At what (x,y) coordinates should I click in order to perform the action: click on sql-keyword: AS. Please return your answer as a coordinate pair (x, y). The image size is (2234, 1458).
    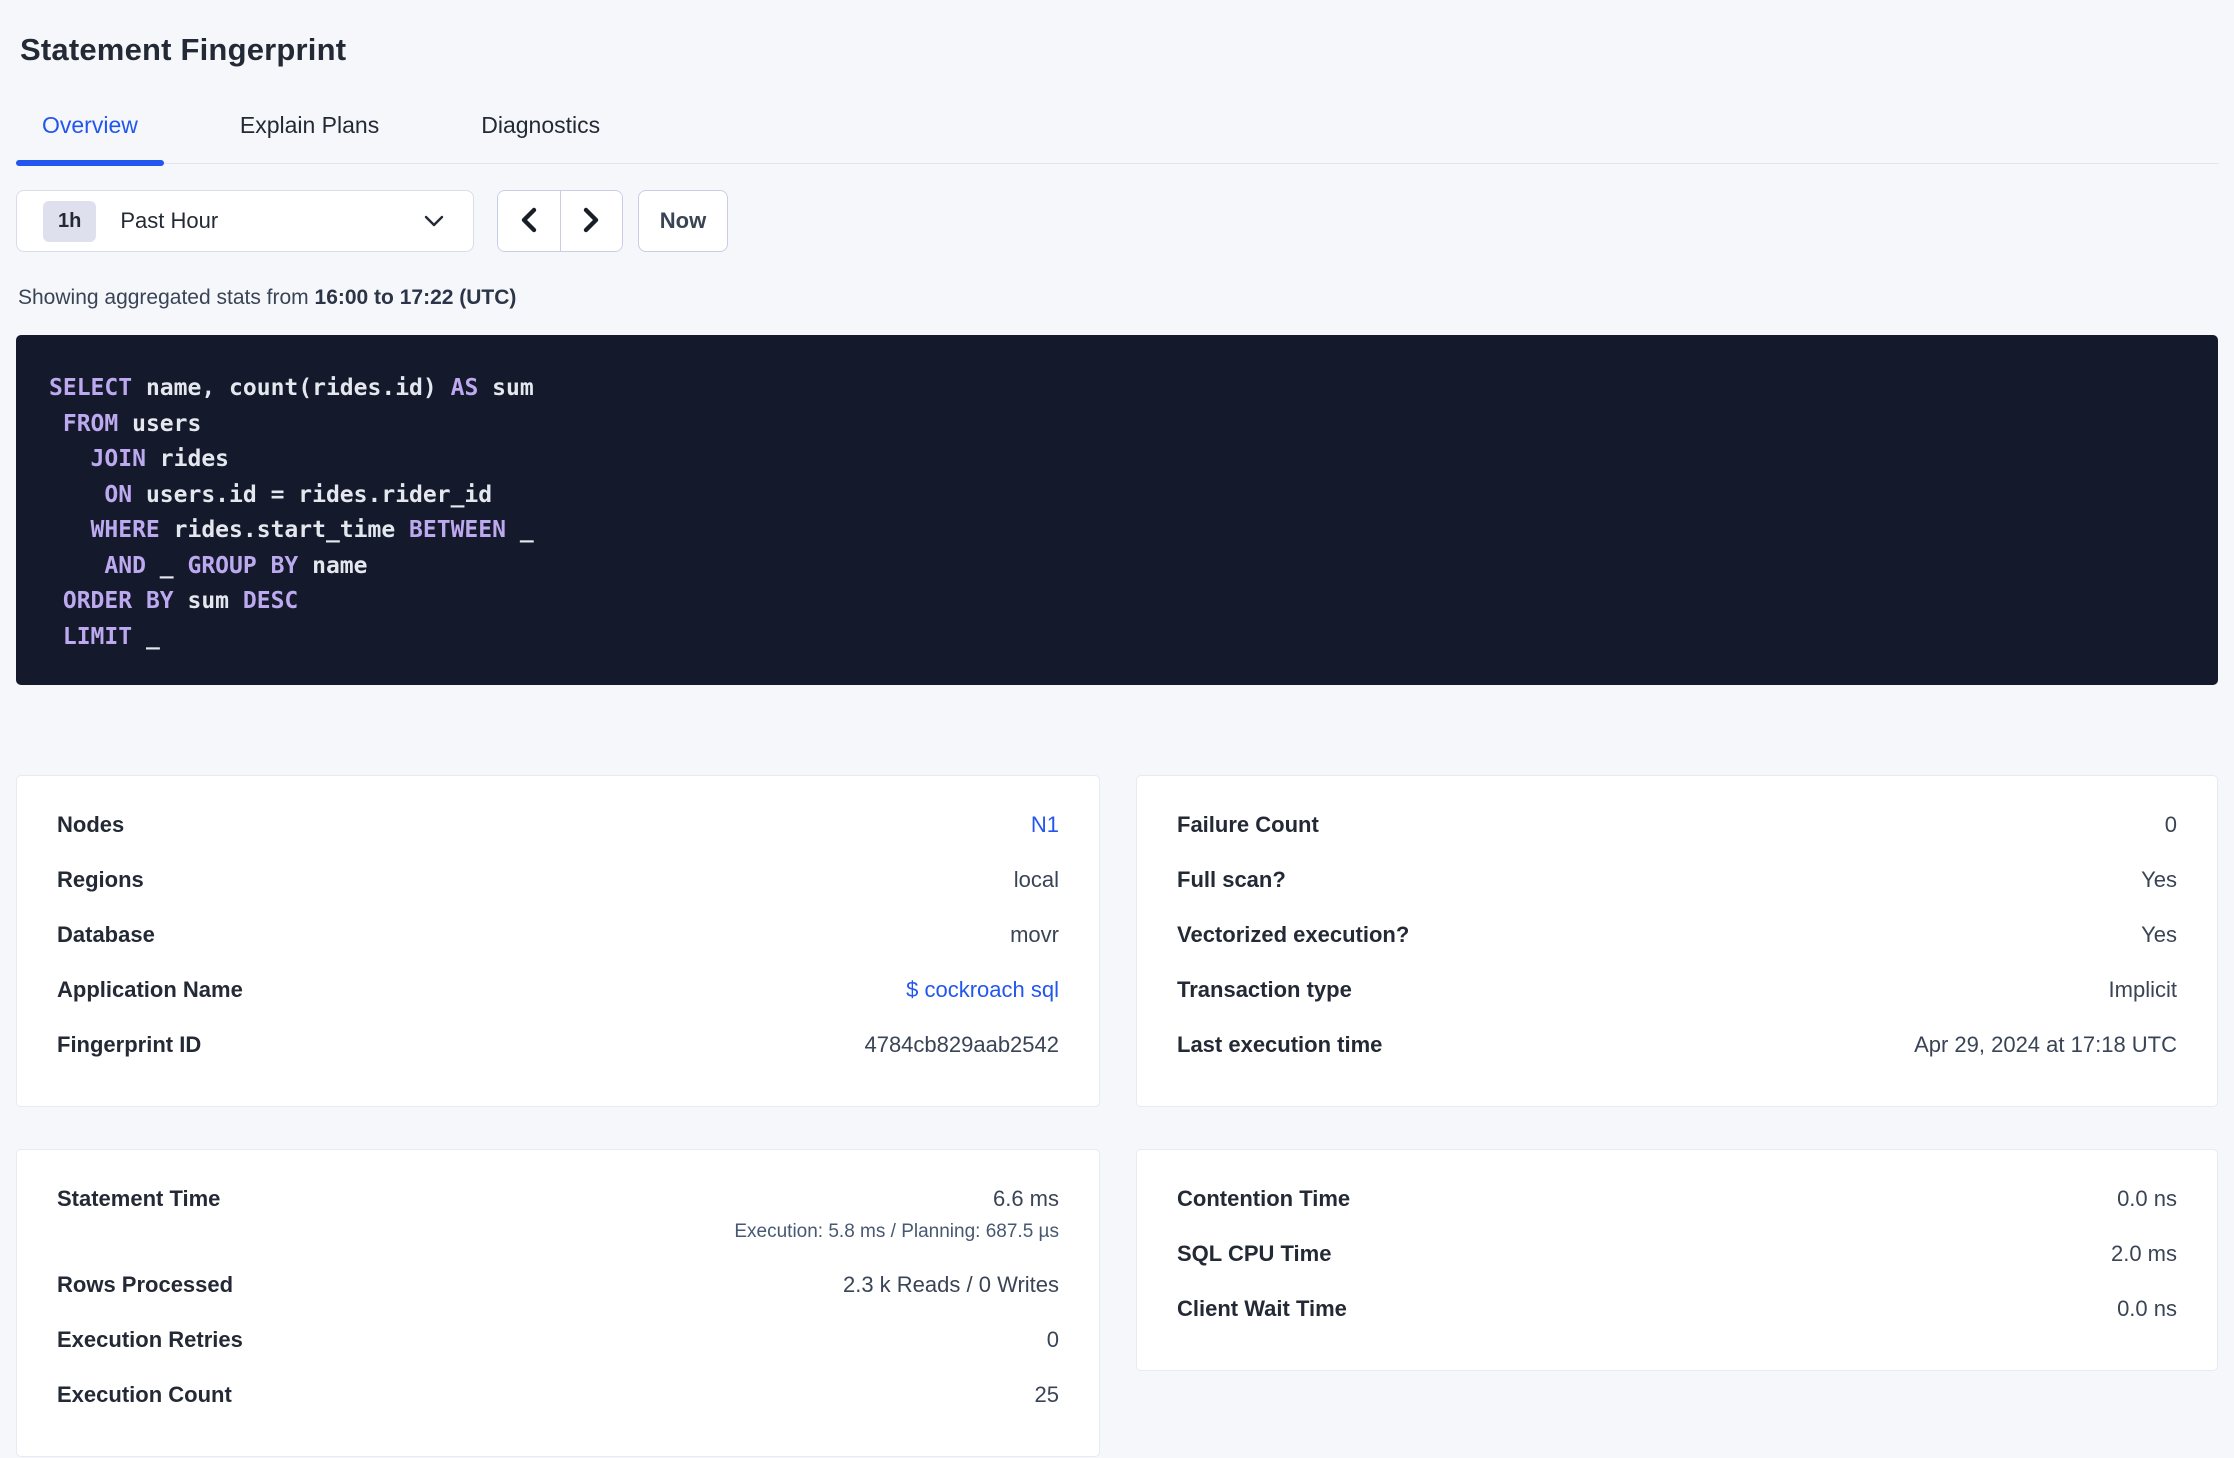
    Looking at the image, I should click on (464, 388).